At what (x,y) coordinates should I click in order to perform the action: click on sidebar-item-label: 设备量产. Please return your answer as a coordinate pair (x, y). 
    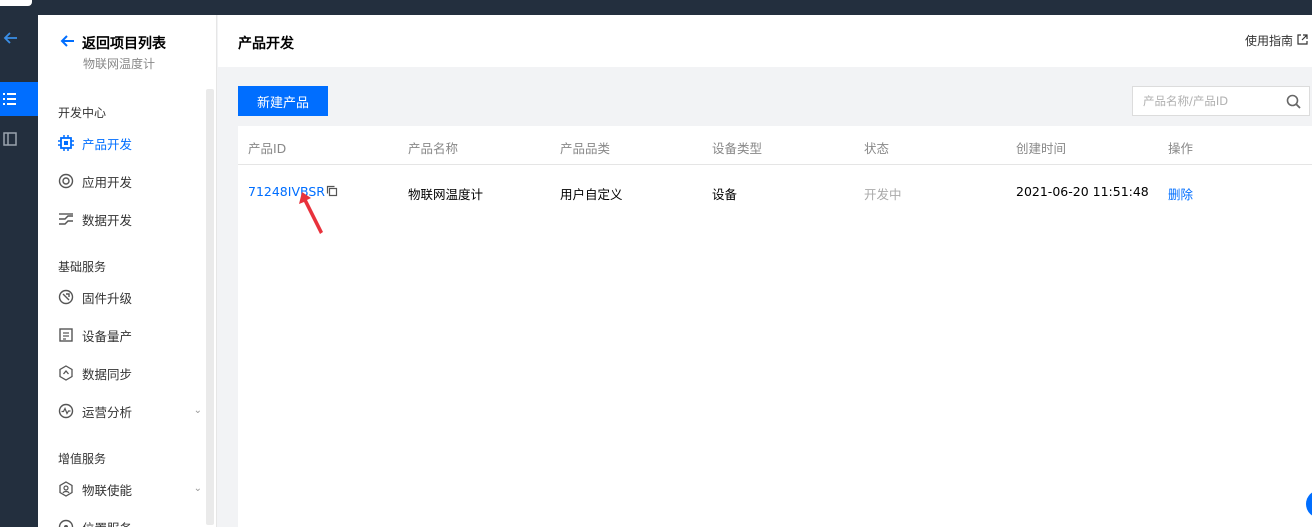
    Looking at the image, I should click on (107, 336).